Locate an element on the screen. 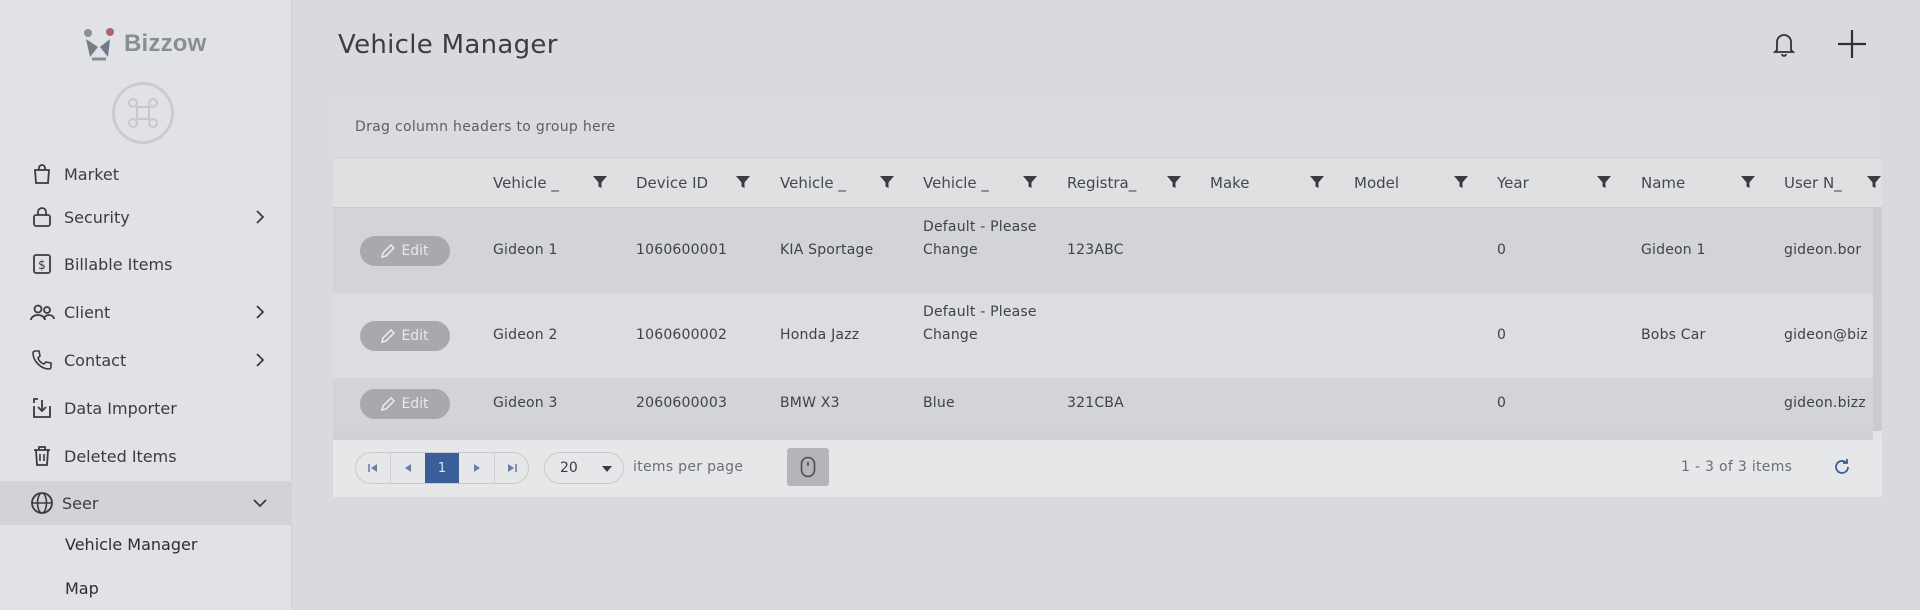 This screenshot has width=1920, height=610. last-page-icon is located at coordinates (512, 468).